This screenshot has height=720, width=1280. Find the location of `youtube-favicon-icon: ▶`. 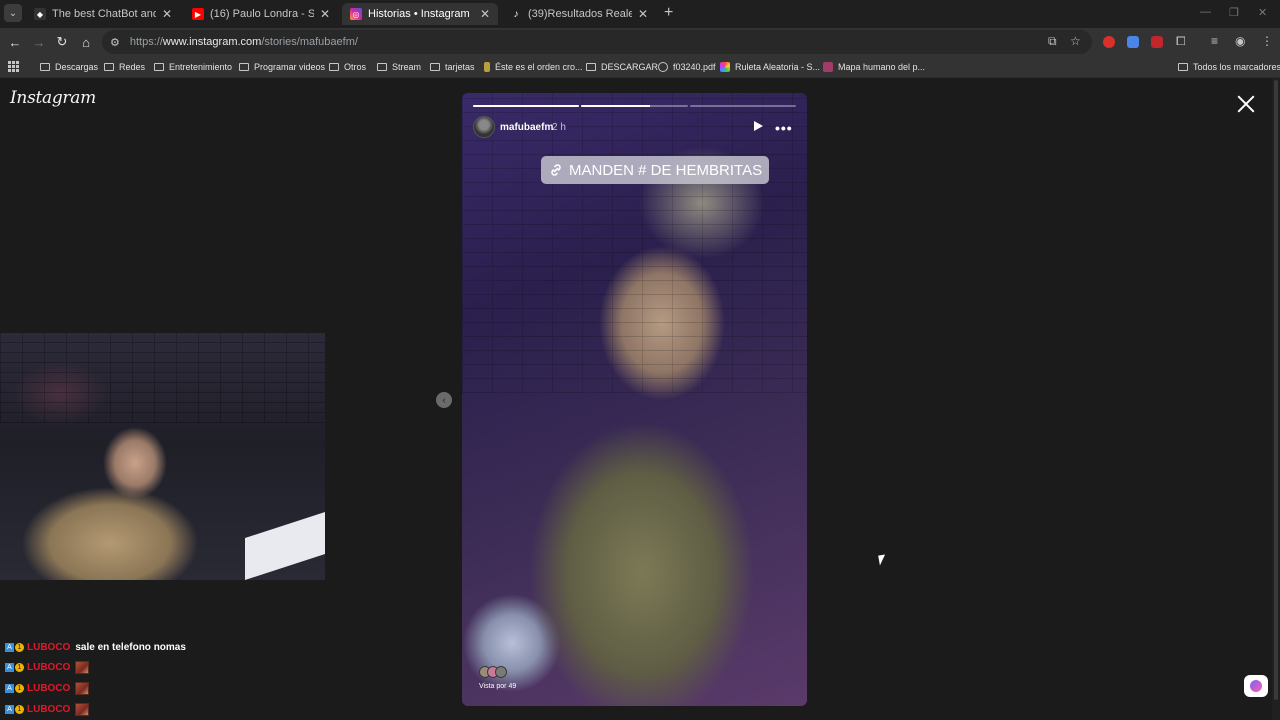

youtube-favicon-icon: ▶ is located at coordinates (198, 14).